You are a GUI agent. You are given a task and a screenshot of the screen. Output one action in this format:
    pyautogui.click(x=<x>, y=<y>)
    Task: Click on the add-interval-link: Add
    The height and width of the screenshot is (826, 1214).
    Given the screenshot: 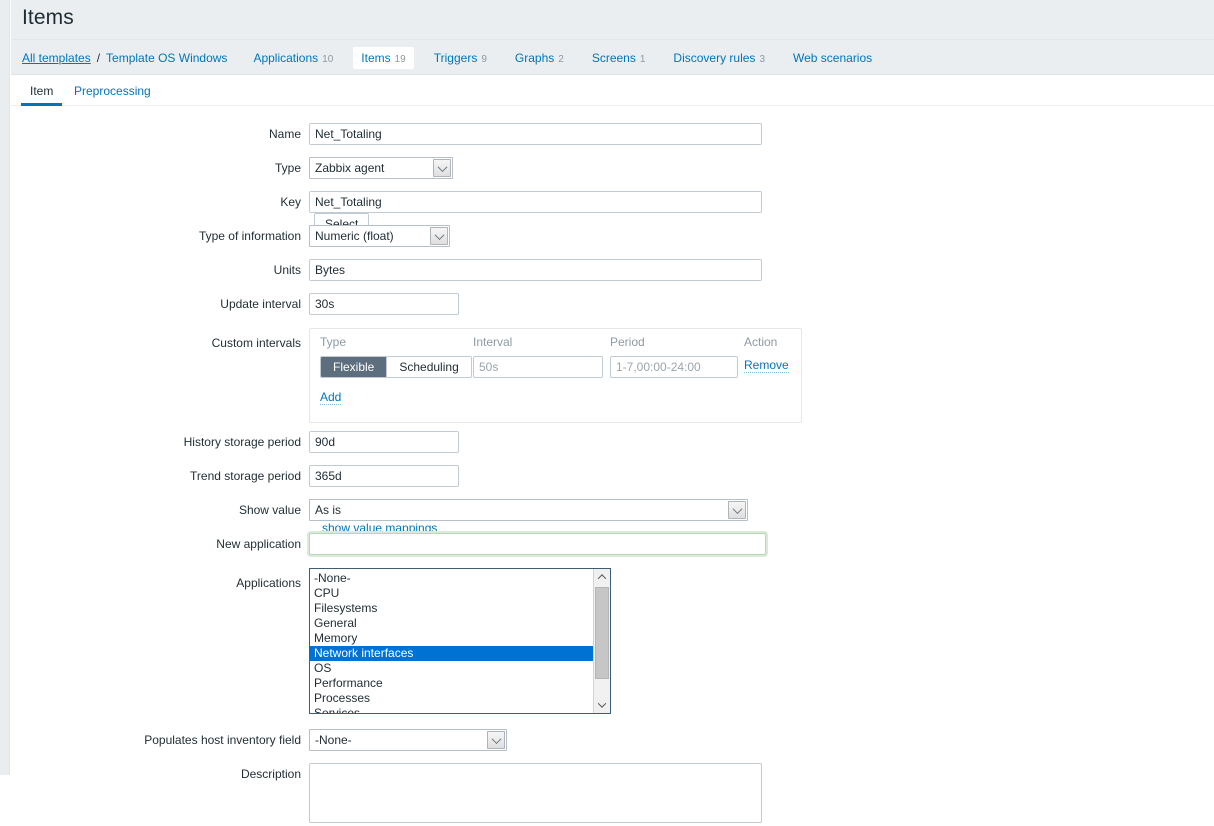 What is the action you would take?
    pyautogui.click(x=331, y=397)
    